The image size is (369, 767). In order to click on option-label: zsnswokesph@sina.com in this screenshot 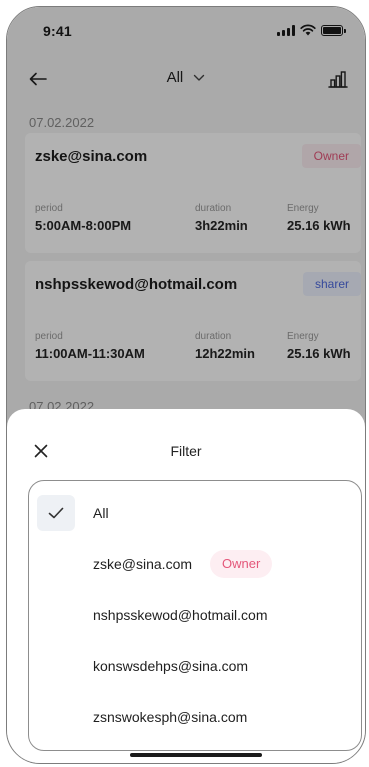, I will do `click(170, 717)`.